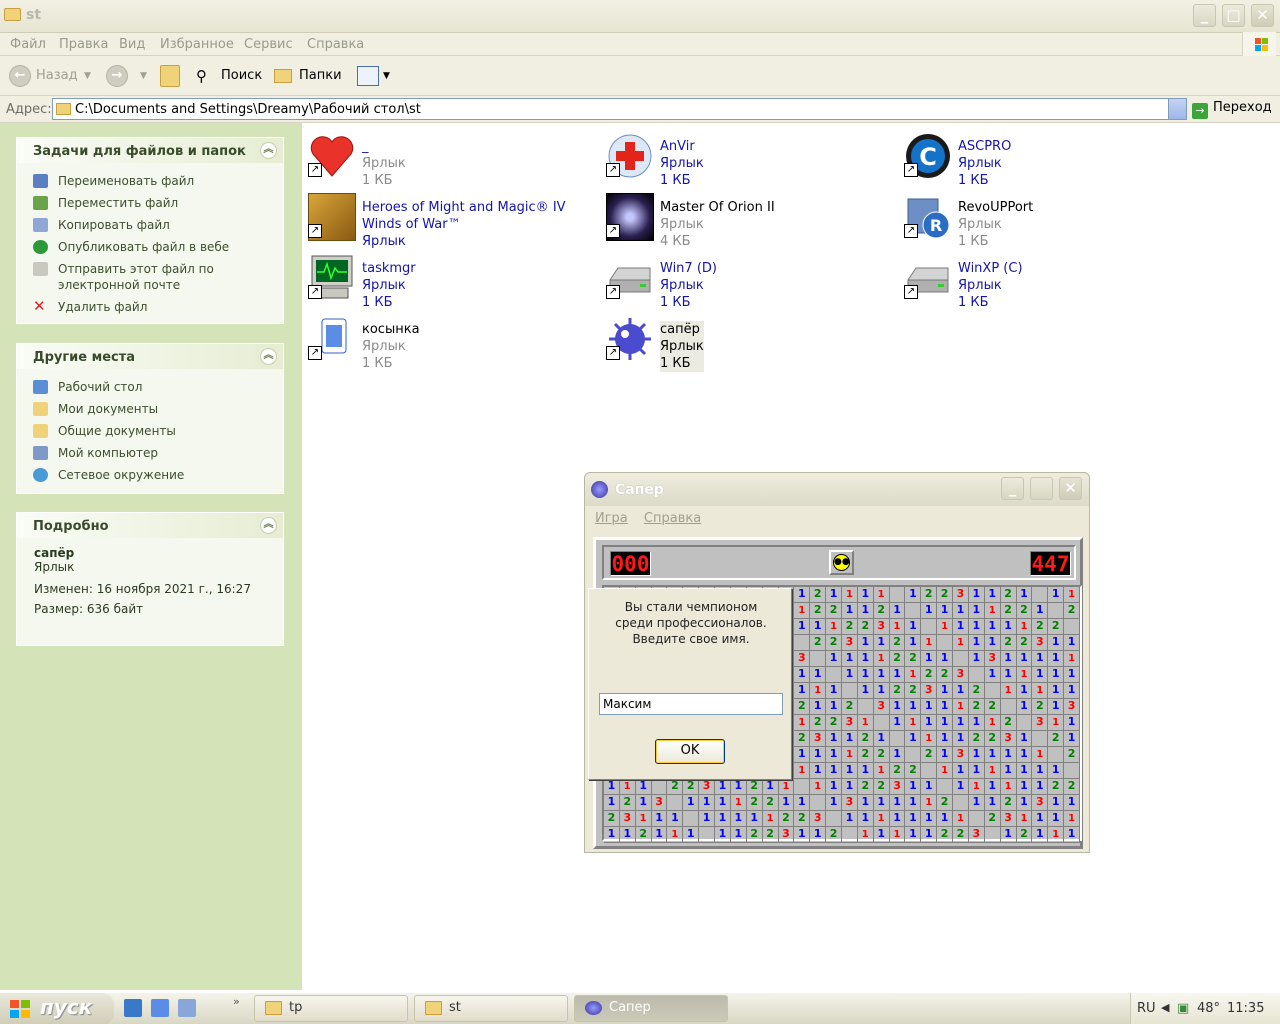 This screenshot has height=1024, width=1280. What do you see at coordinates (1012, 488) in the screenshot?
I see `minimize-button: _` at bounding box center [1012, 488].